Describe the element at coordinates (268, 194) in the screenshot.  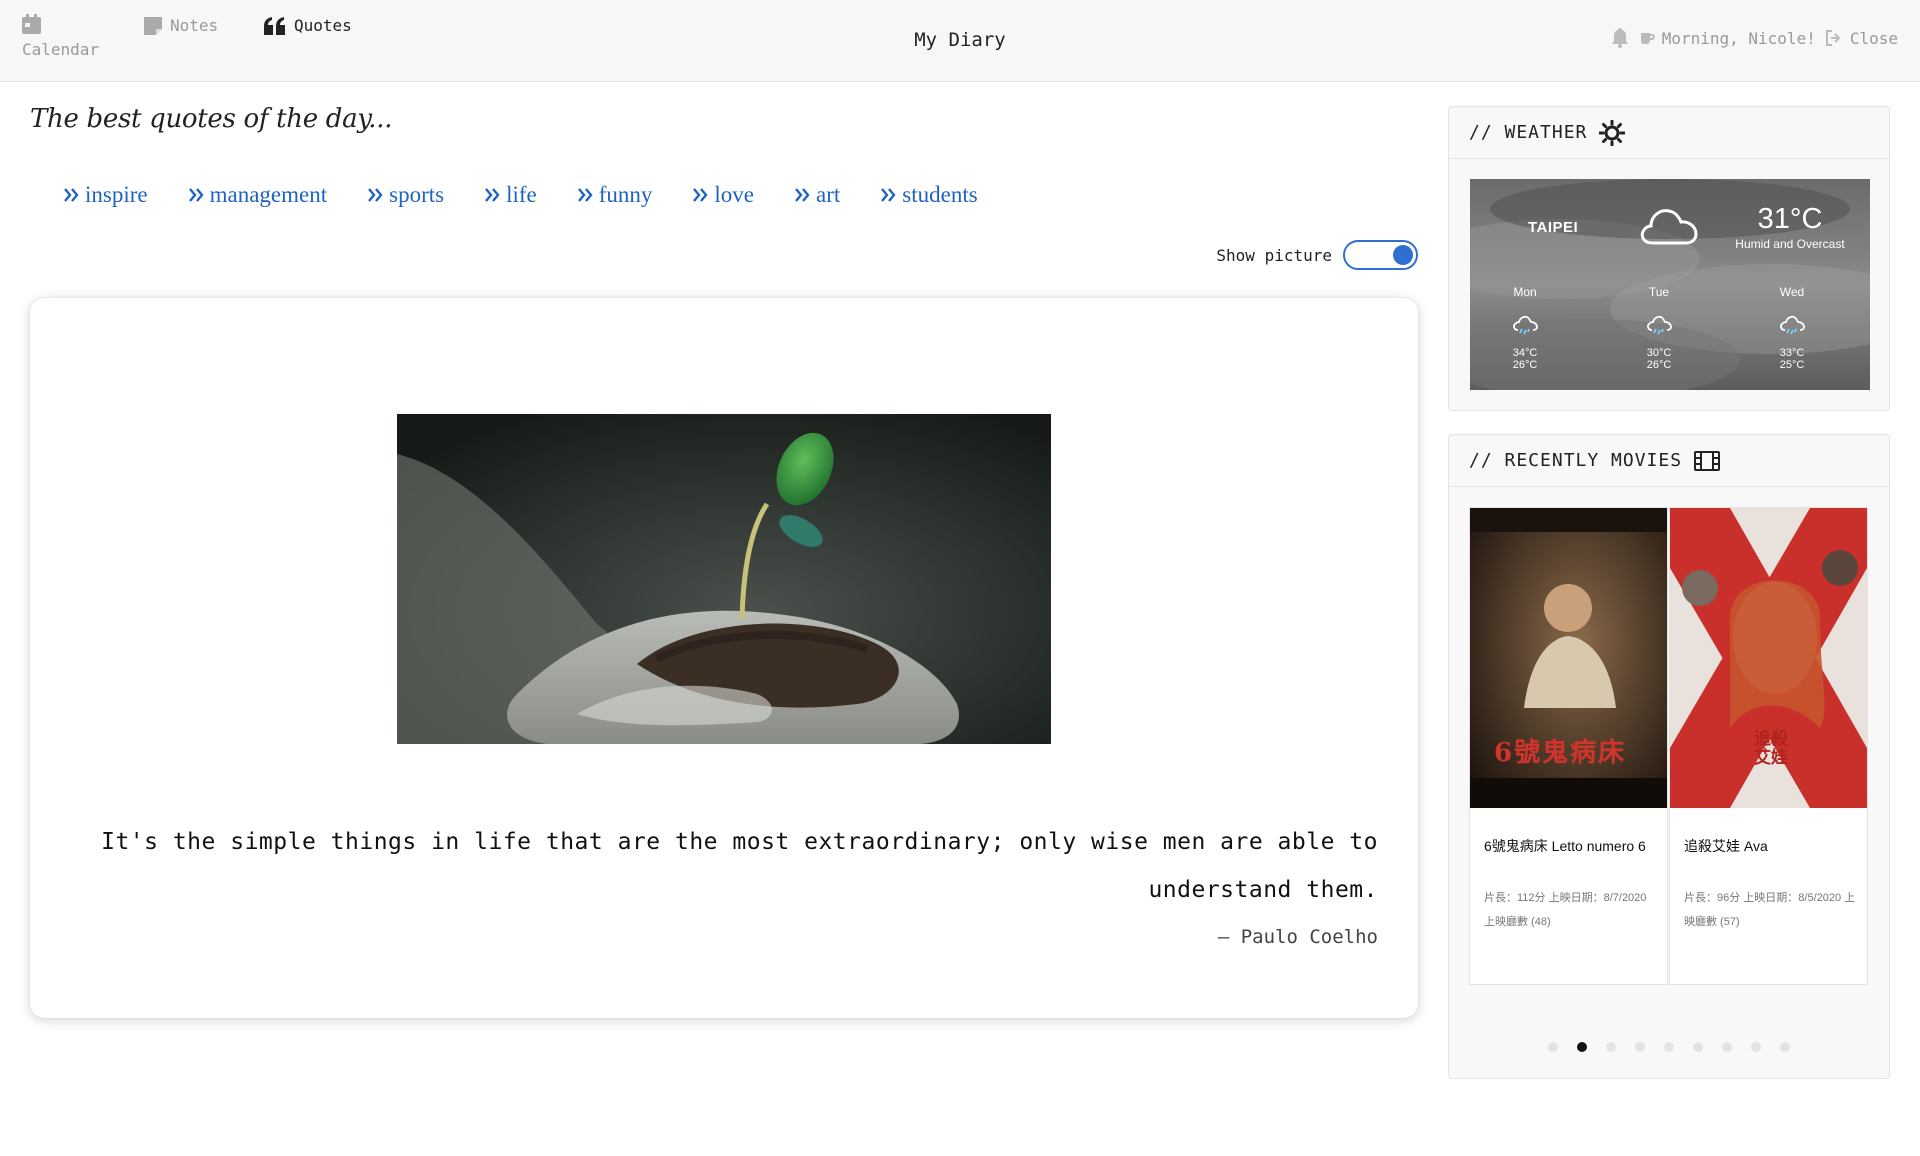
I see `category-label: management` at that location.